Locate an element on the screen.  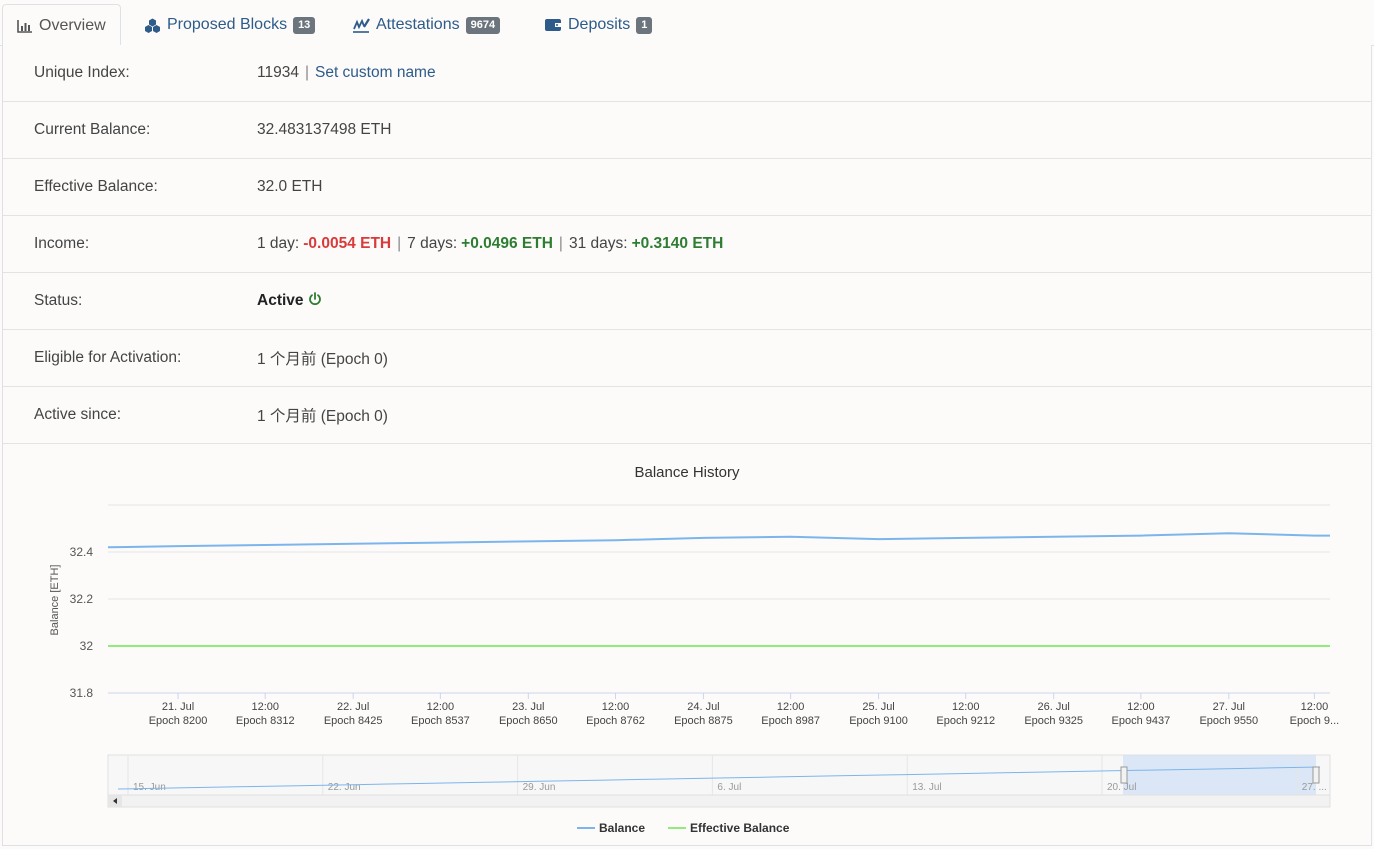
x-tick-date: 27. Jul is located at coordinates (1229, 707).